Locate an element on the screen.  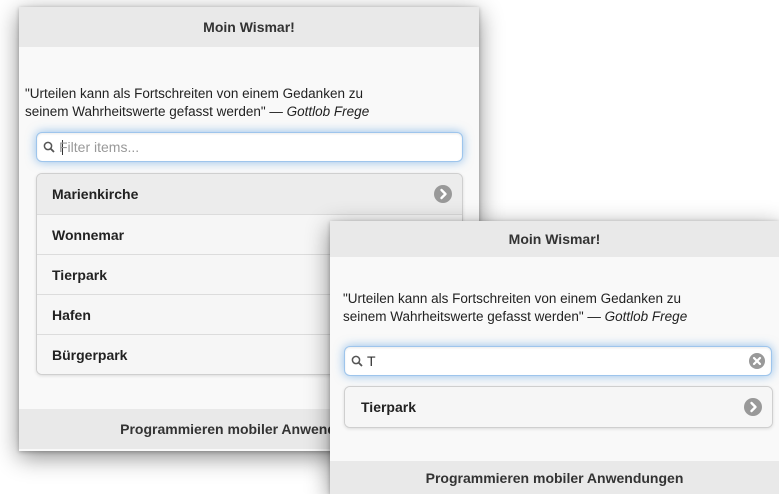
list-item-label: Hafen is located at coordinates (71, 315).